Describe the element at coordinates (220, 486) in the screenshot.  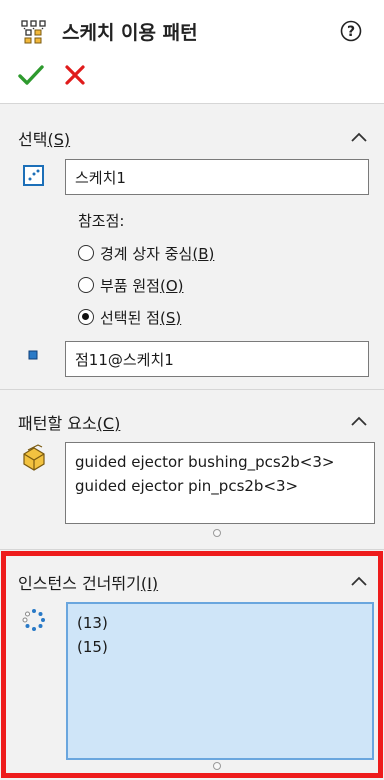
I see `list-item: guided ejector pin_pcs2b<3>` at that location.